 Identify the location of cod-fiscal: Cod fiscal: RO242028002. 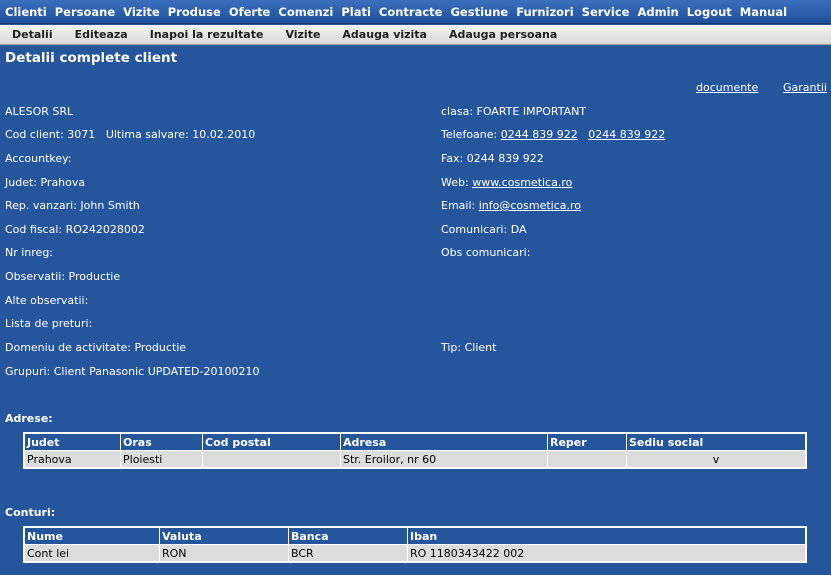
(75, 229).